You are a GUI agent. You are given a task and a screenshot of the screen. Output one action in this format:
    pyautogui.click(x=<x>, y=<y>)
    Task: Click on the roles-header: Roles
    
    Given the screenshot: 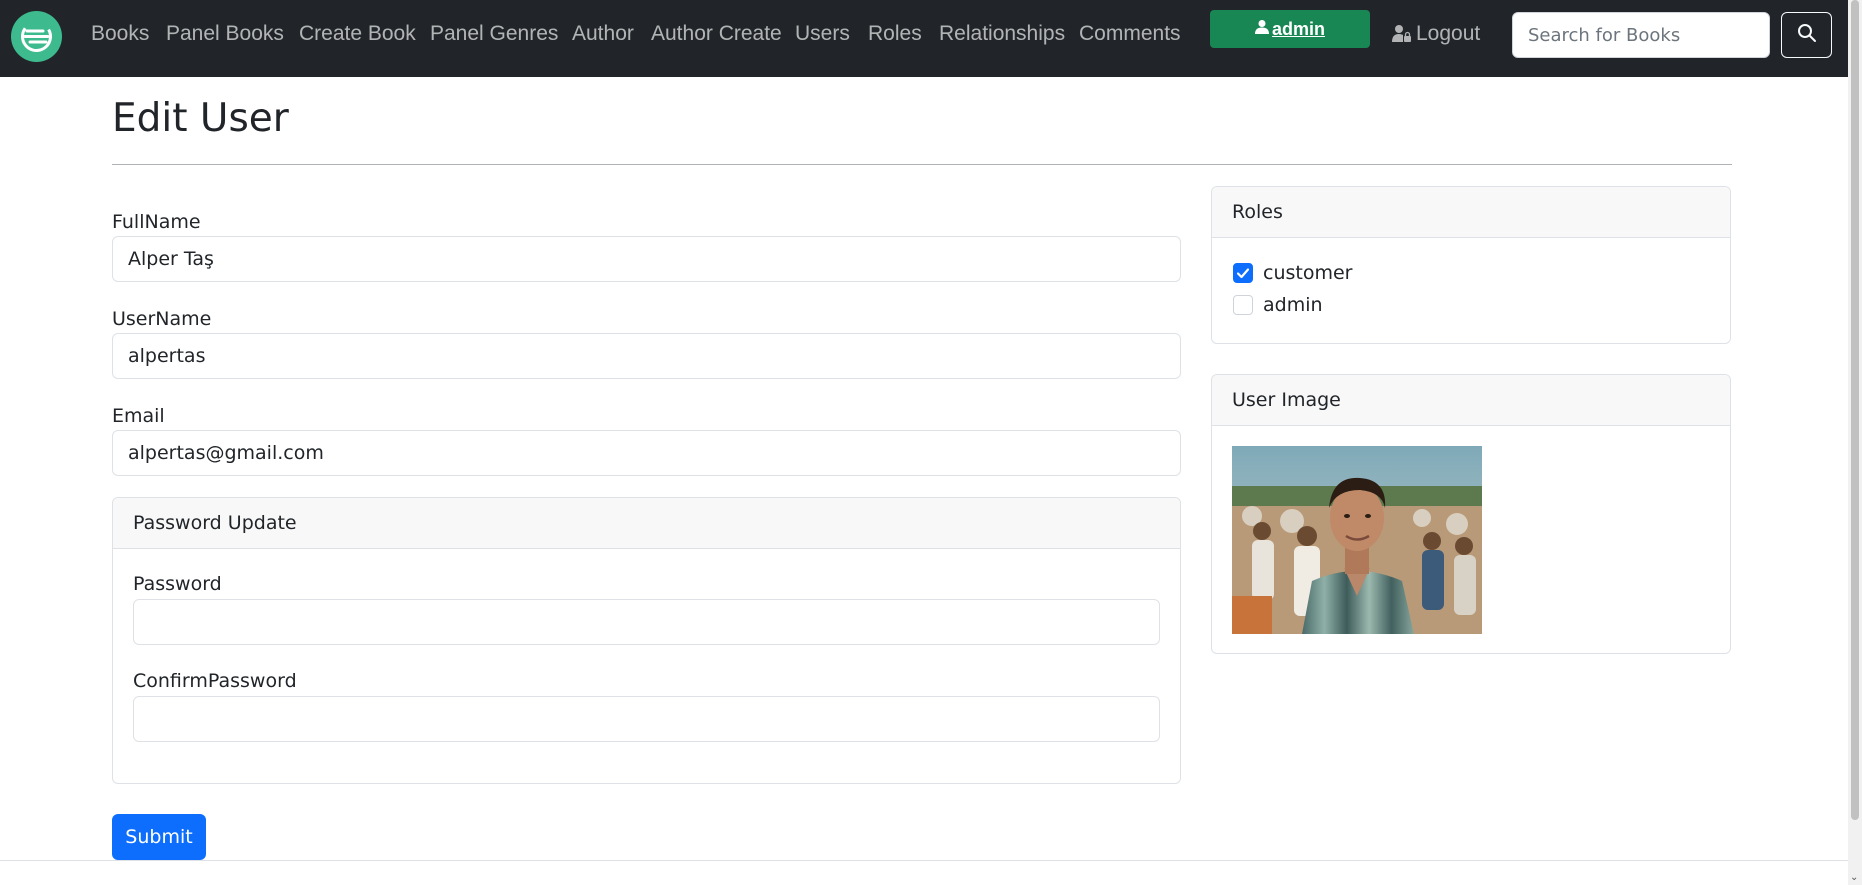 What is the action you would take?
    pyautogui.click(x=1471, y=212)
    